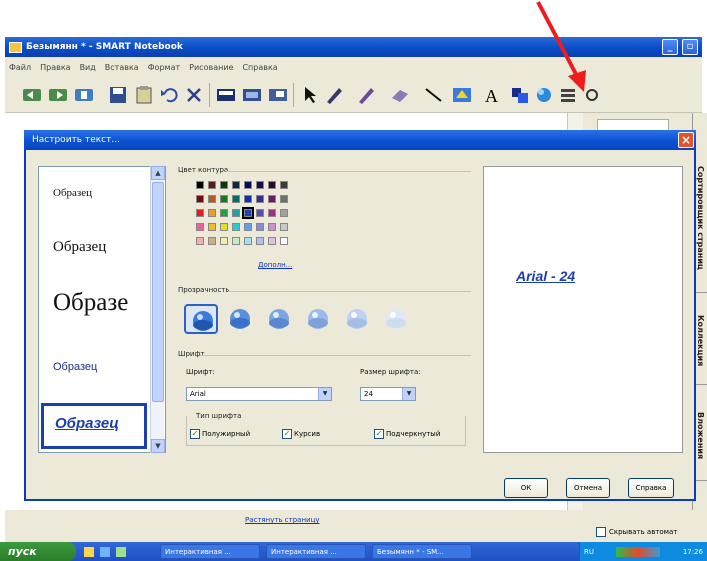 Image resolution: width=707 pixels, height=561 pixels. Describe the element at coordinates (158, 446) in the screenshot. I see `scroll-down-button: ▼` at that location.